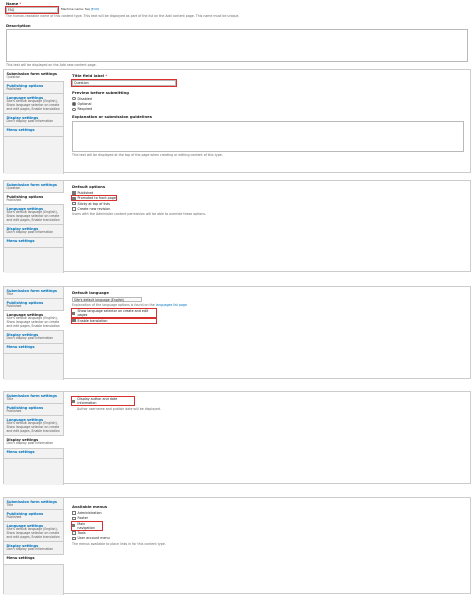  I want to click on radio-icon, so click(74, 109).